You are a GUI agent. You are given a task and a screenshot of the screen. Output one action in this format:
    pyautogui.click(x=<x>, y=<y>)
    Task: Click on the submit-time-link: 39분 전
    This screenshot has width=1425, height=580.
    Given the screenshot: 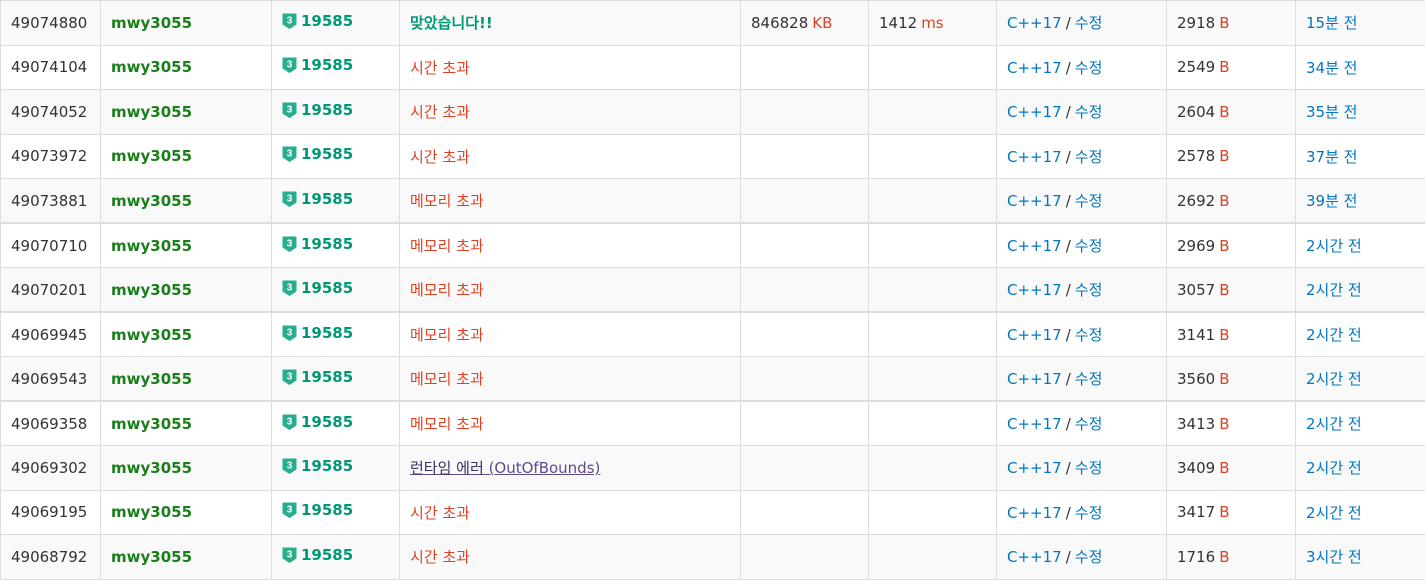 What is the action you would take?
    pyautogui.click(x=1331, y=201)
    